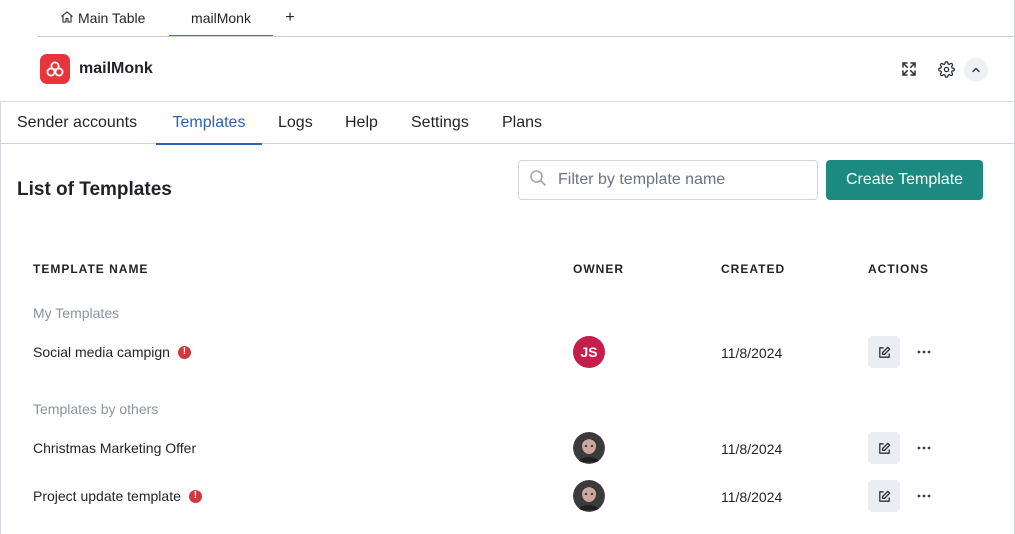 The height and width of the screenshot is (534, 1015). I want to click on tab-mailmonk: mailMonk, so click(221, 18).